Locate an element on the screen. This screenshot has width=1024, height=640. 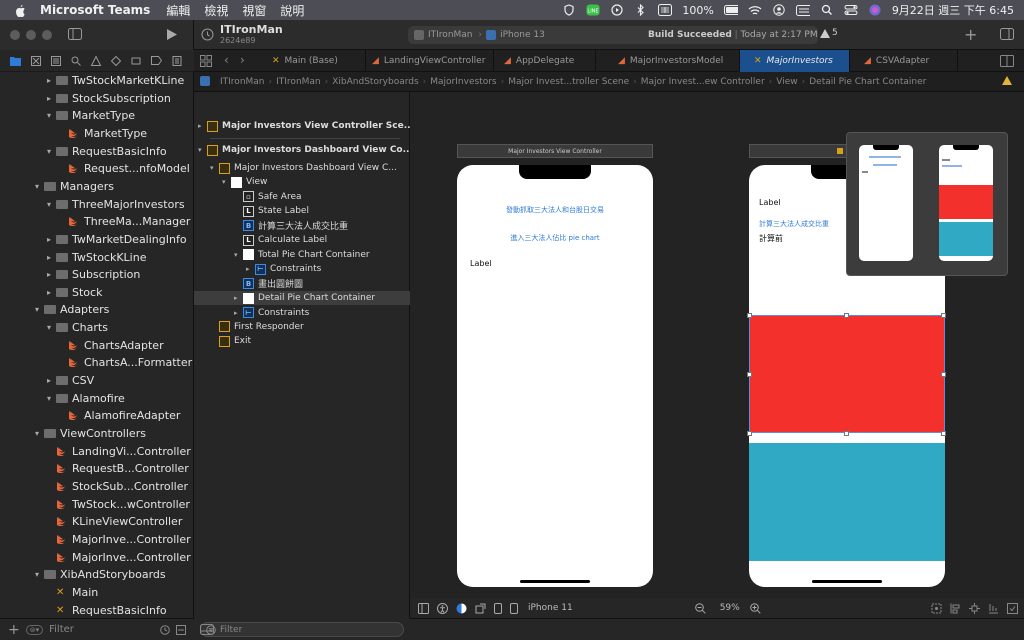
outline-item: B 計算三大法人成交比重 is located at coordinates (291, 226).